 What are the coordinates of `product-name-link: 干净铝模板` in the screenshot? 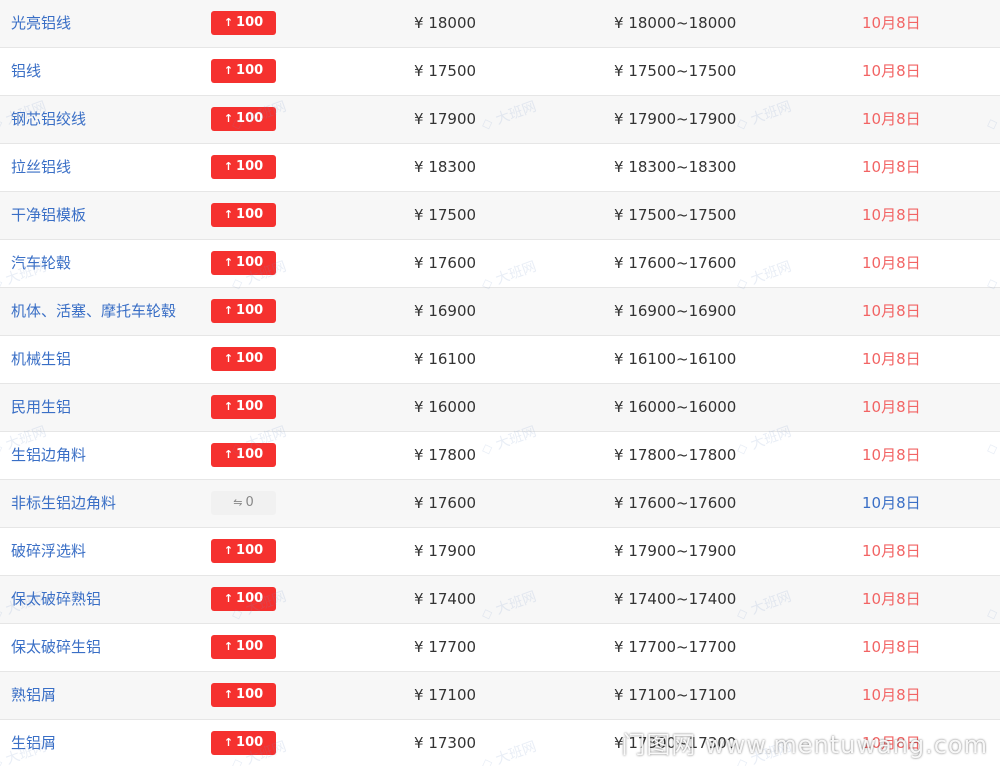 It's located at (48, 215).